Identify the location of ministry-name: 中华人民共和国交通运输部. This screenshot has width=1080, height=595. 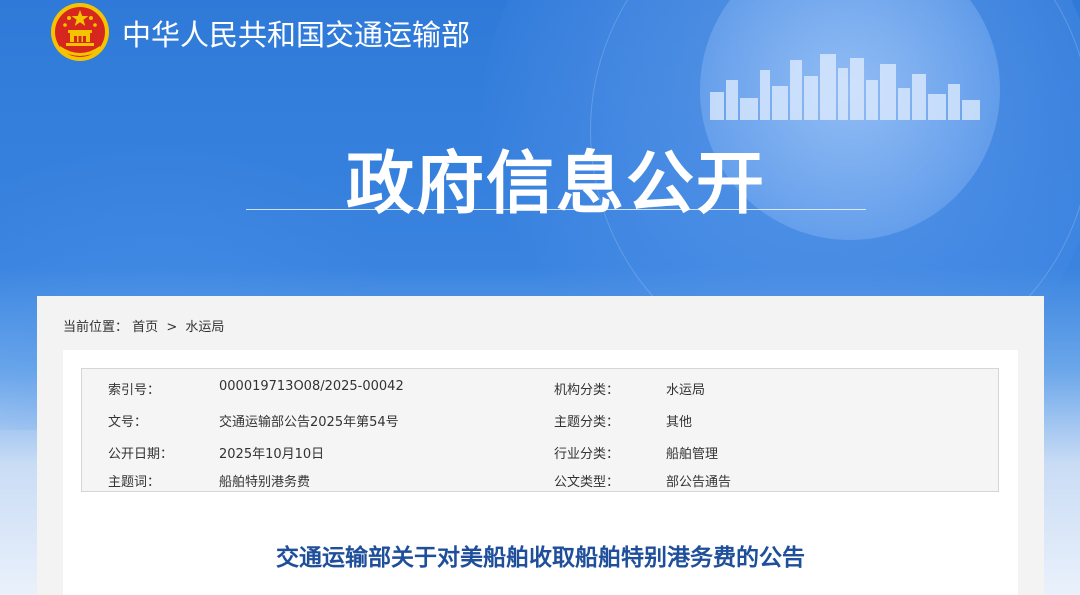
(296, 33).